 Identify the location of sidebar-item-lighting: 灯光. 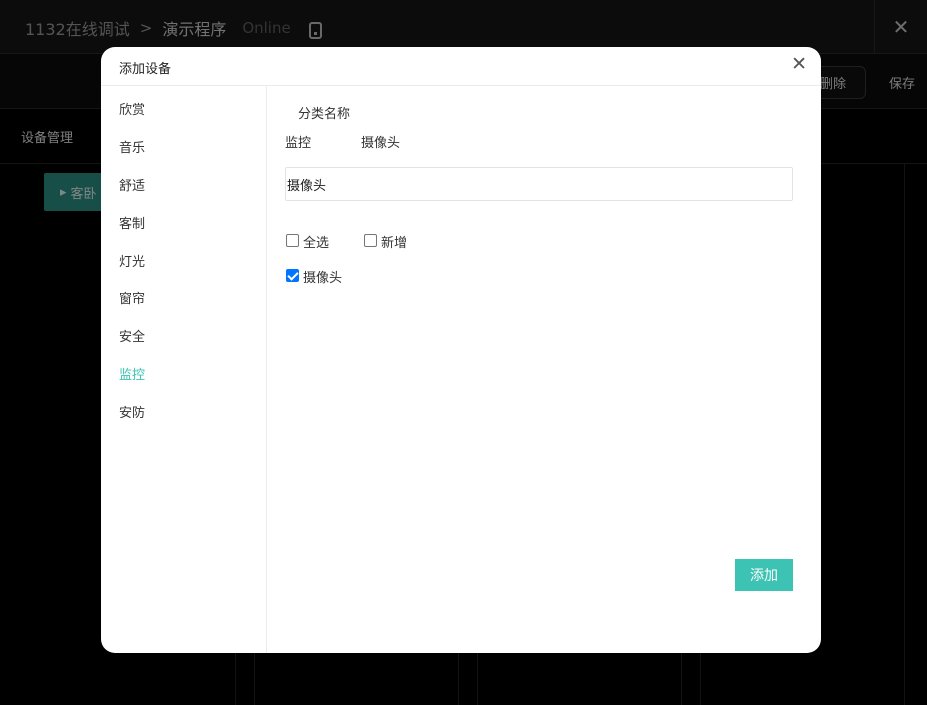
(132, 260).